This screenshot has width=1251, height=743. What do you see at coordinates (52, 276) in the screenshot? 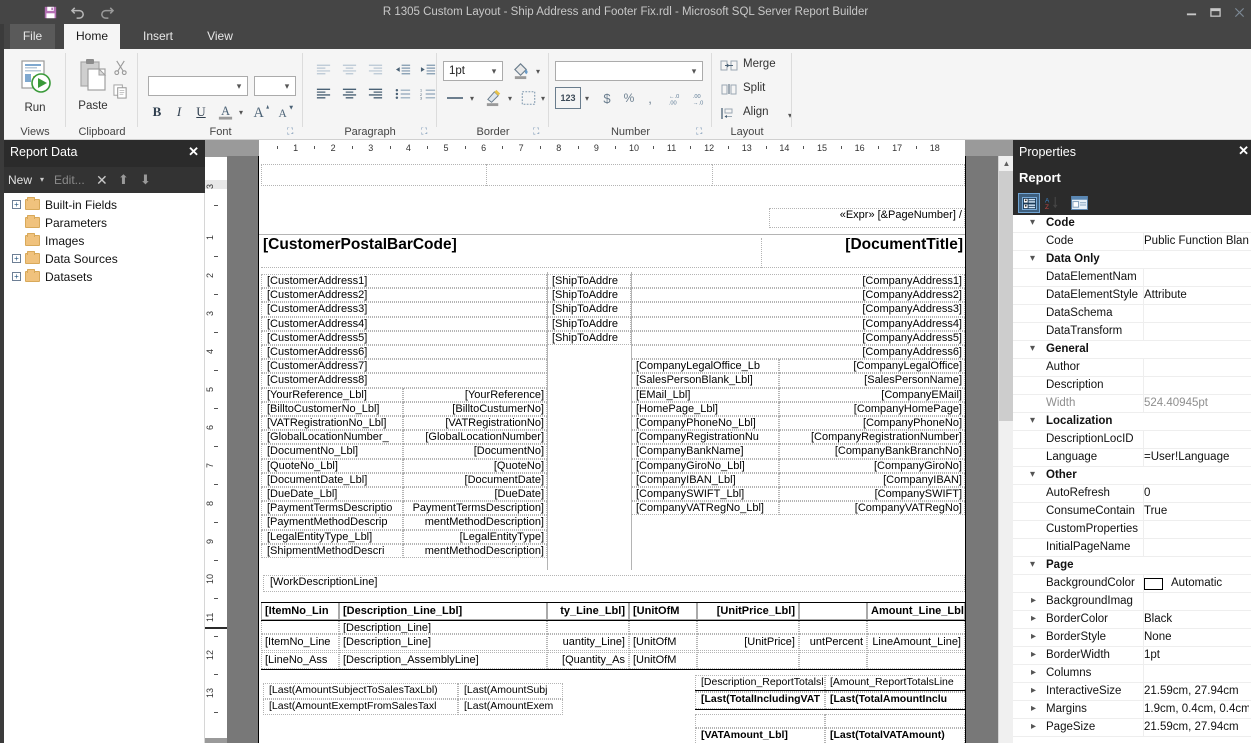
I see `tree-node-datasets: + Datasets` at bounding box center [52, 276].